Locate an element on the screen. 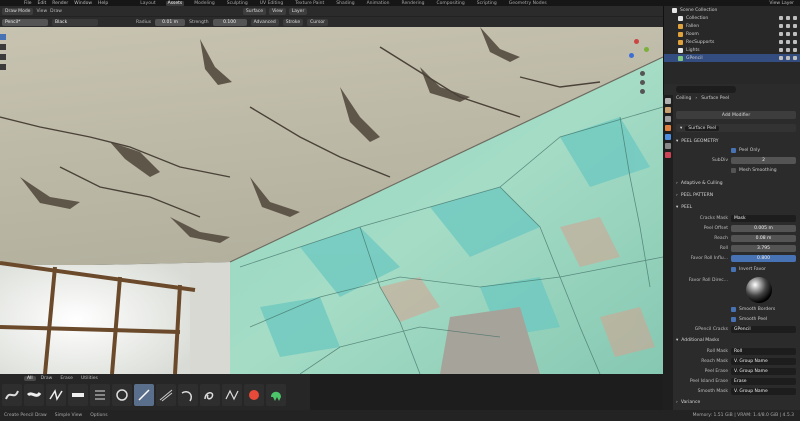 The height and width of the screenshot is (421, 800). modifier-header: ▾ Surface Peel is located at coordinates (736, 128).